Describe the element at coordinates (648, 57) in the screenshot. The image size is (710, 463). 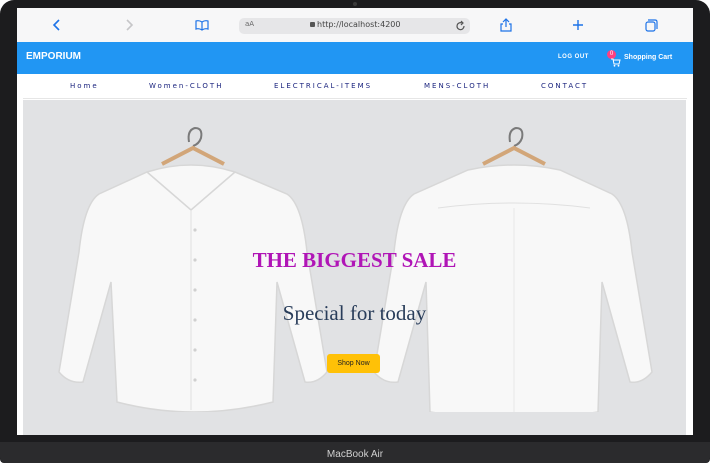
I see `cart-label: Shopping Cart` at that location.